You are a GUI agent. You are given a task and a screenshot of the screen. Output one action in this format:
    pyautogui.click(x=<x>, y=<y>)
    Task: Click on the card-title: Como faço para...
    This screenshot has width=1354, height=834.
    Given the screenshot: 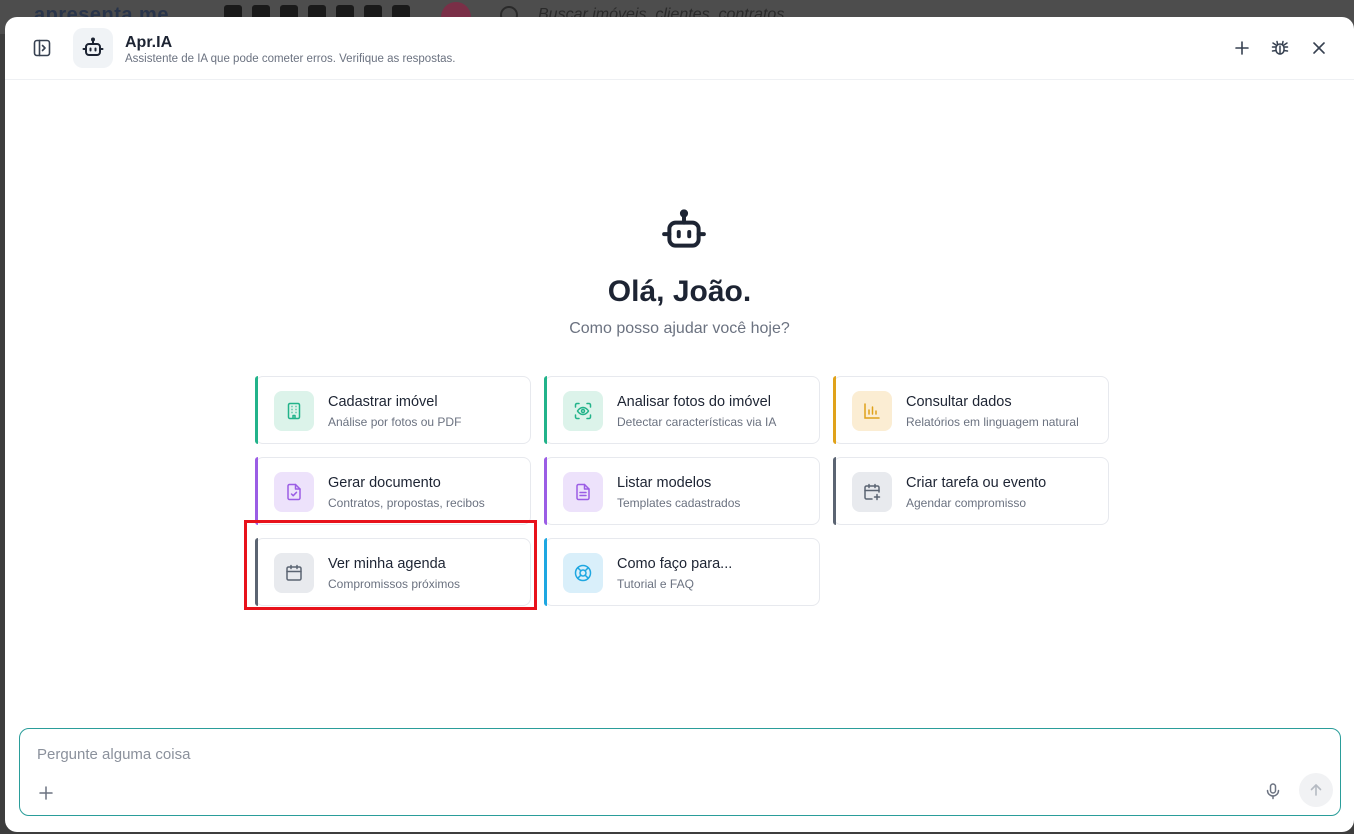 What is the action you would take?
    pyautogui.click(x=675, y=564)
    